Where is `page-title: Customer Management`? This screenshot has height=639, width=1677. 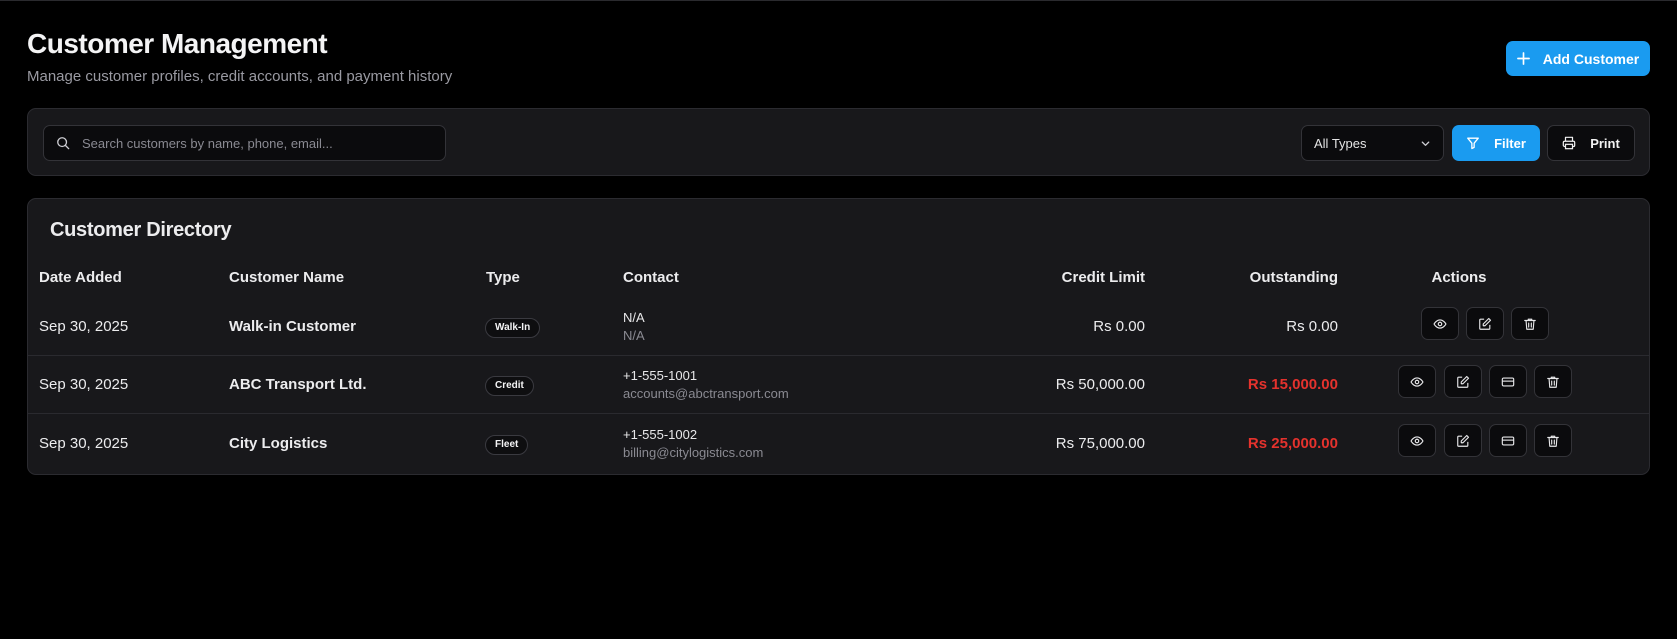
page-title: Customer Management is located at coordinates (177, 43).